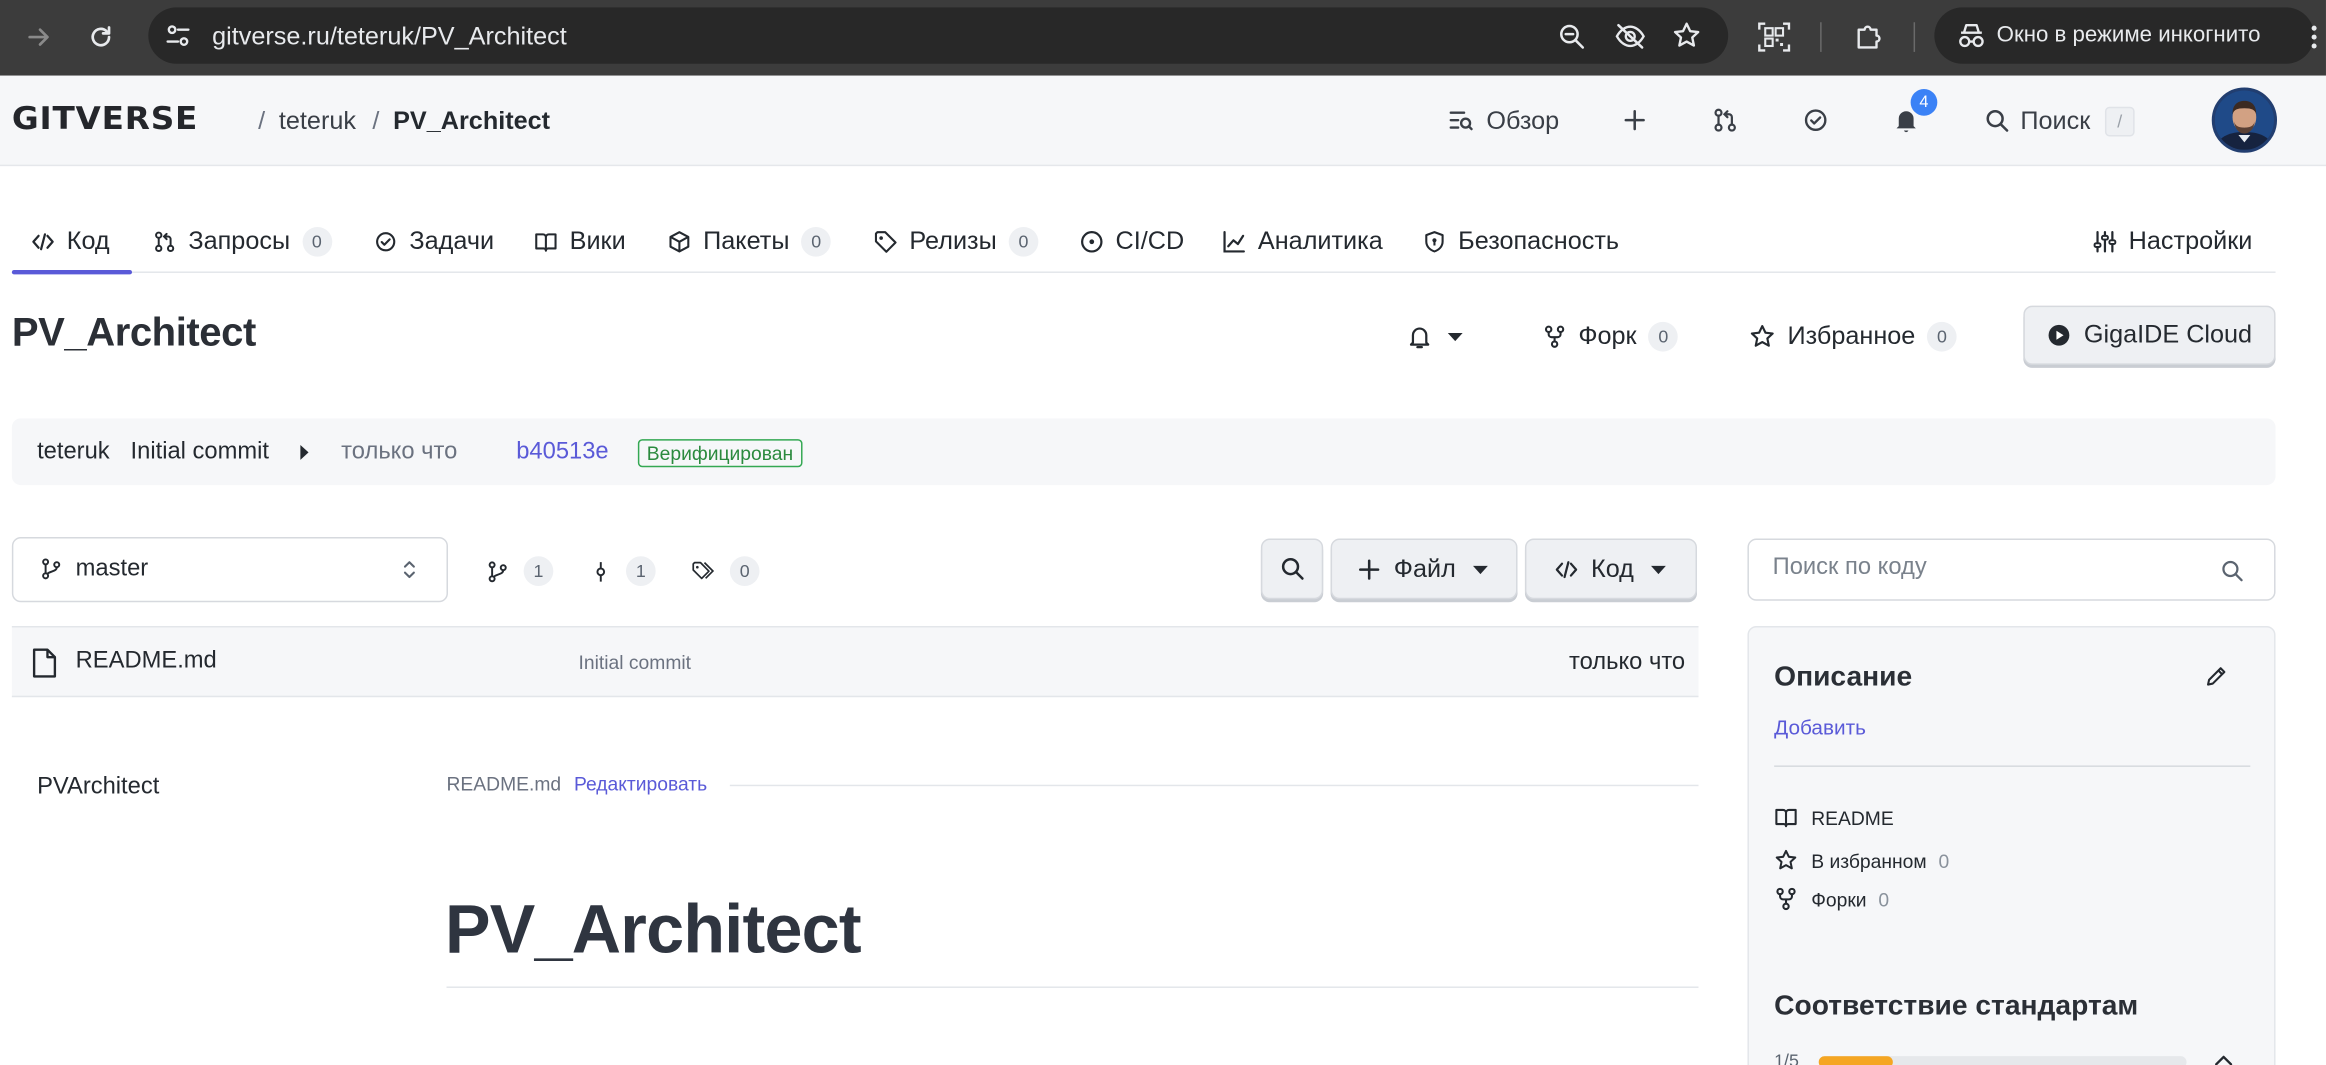  Describe the element at coordinates (2168, 334) in the screenshot. I see `gigaide-cloud-label: GigaIDE Cloud` at that location.